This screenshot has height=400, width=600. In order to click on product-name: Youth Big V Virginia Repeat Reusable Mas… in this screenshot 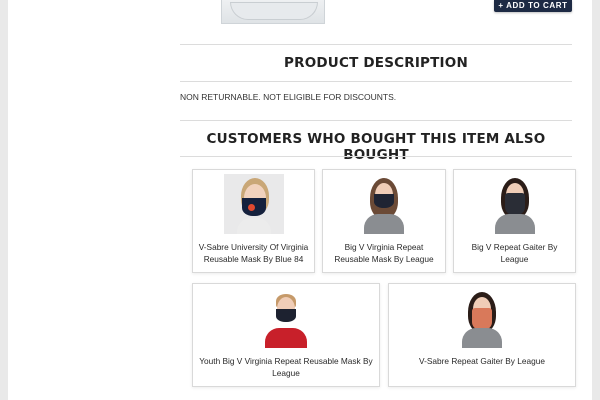, I will do `click(286, 367)`.